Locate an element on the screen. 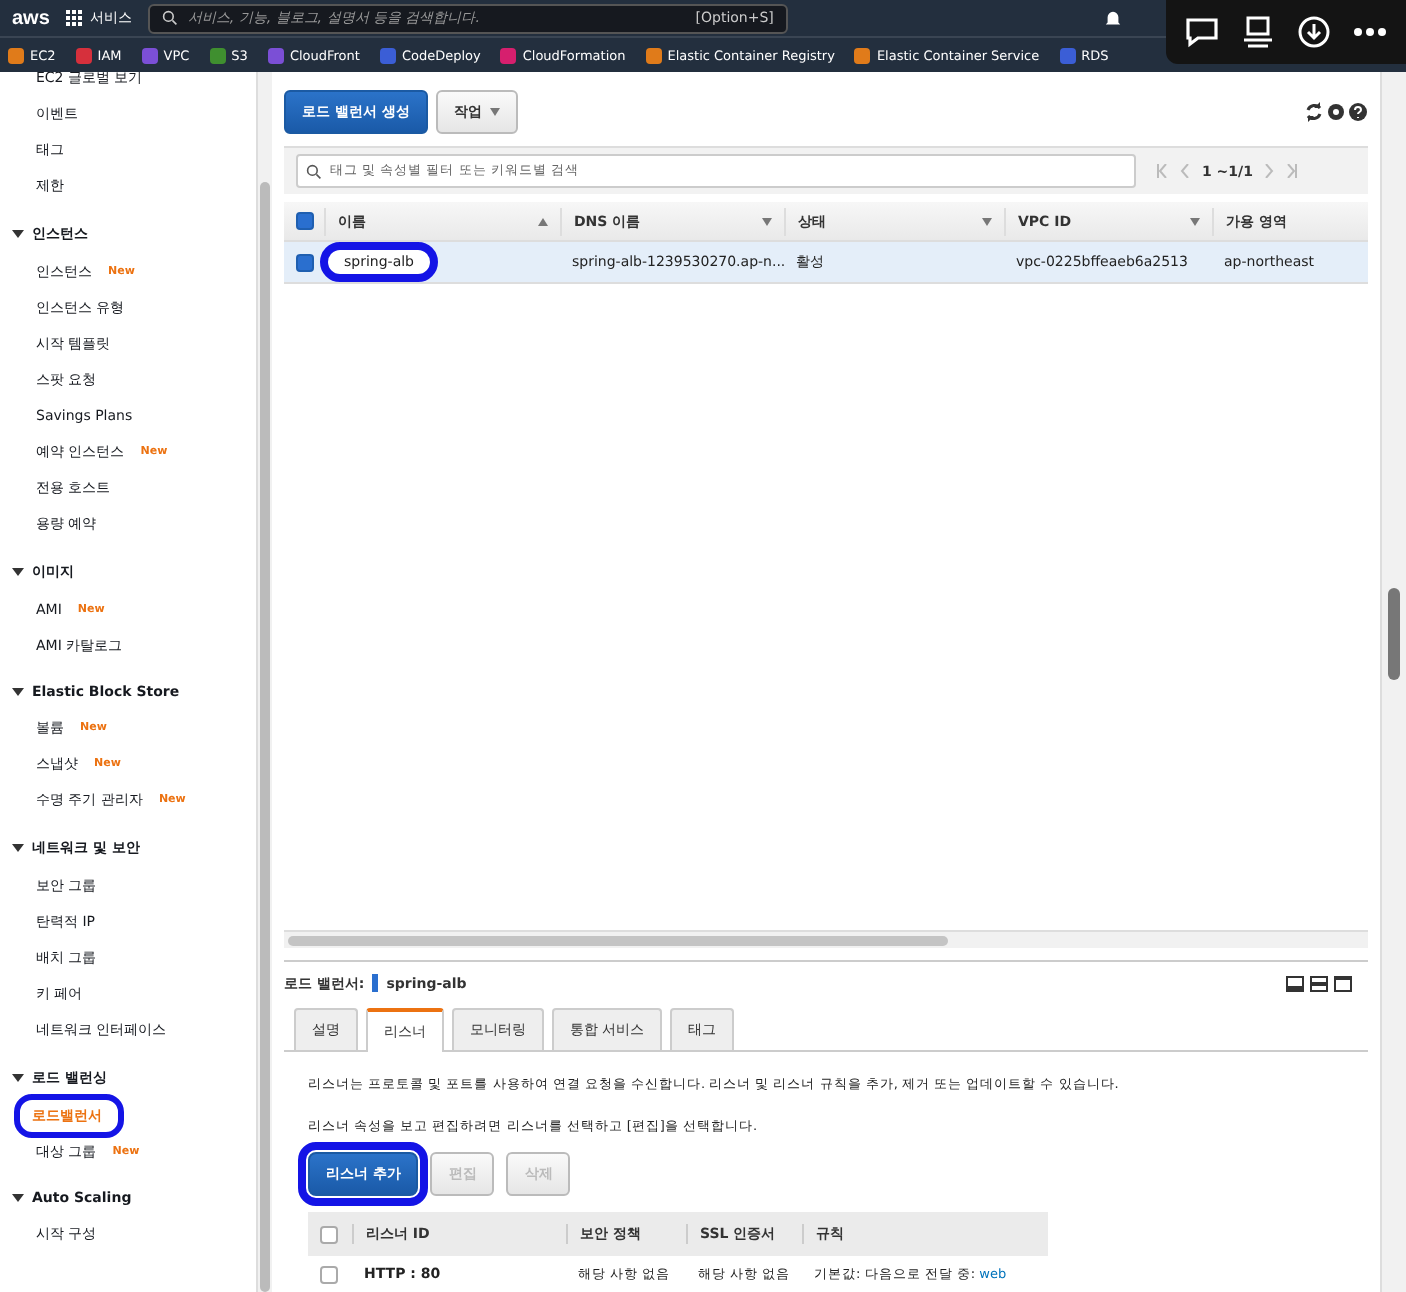  aws-logo: aws is located at coordinates (31, 18).